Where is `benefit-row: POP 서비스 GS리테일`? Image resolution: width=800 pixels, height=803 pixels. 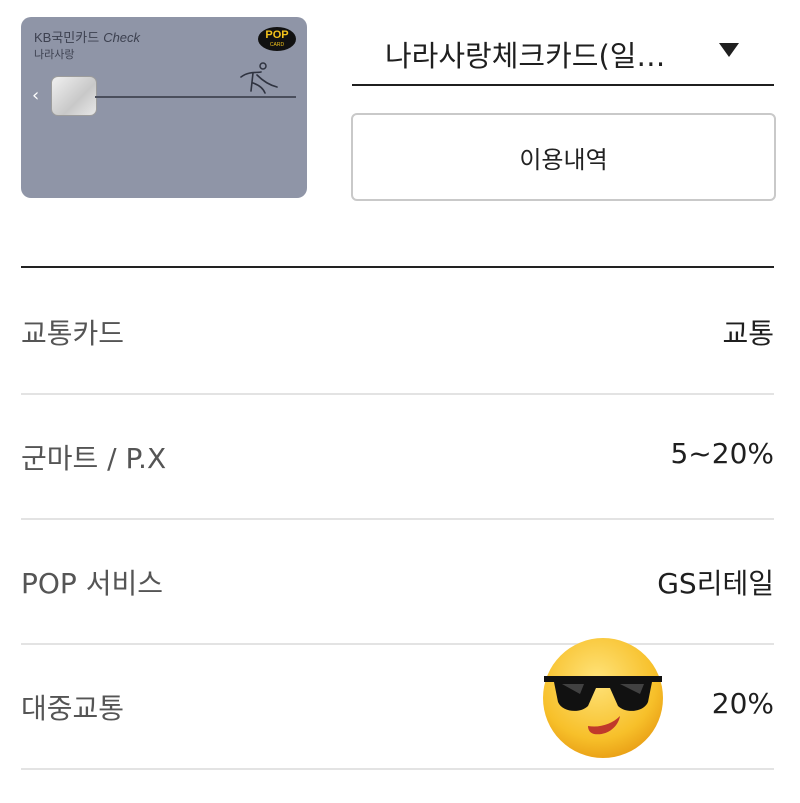
benefit-row: POP 서비스 GS리테일 is located at coordinates (397, 581).